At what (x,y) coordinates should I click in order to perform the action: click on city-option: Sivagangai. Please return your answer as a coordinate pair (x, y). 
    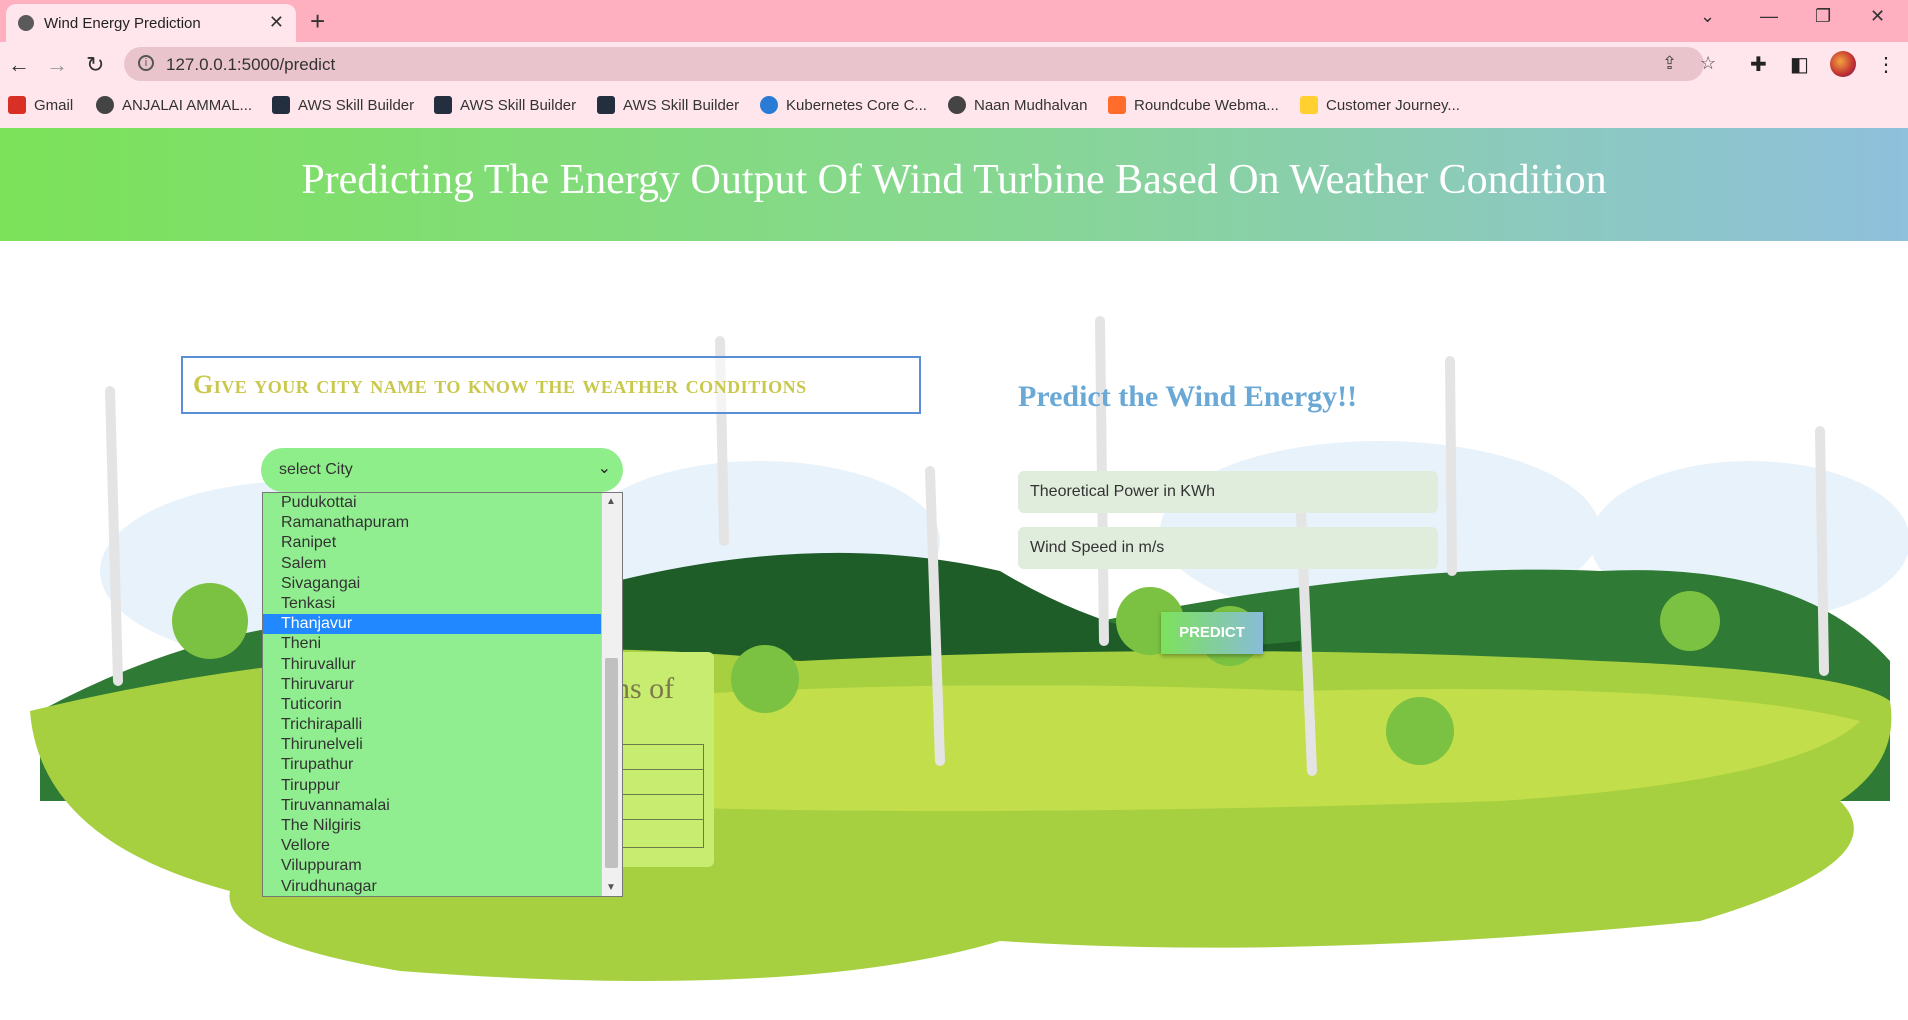
    Looking at the image, I should click on (432, 584).